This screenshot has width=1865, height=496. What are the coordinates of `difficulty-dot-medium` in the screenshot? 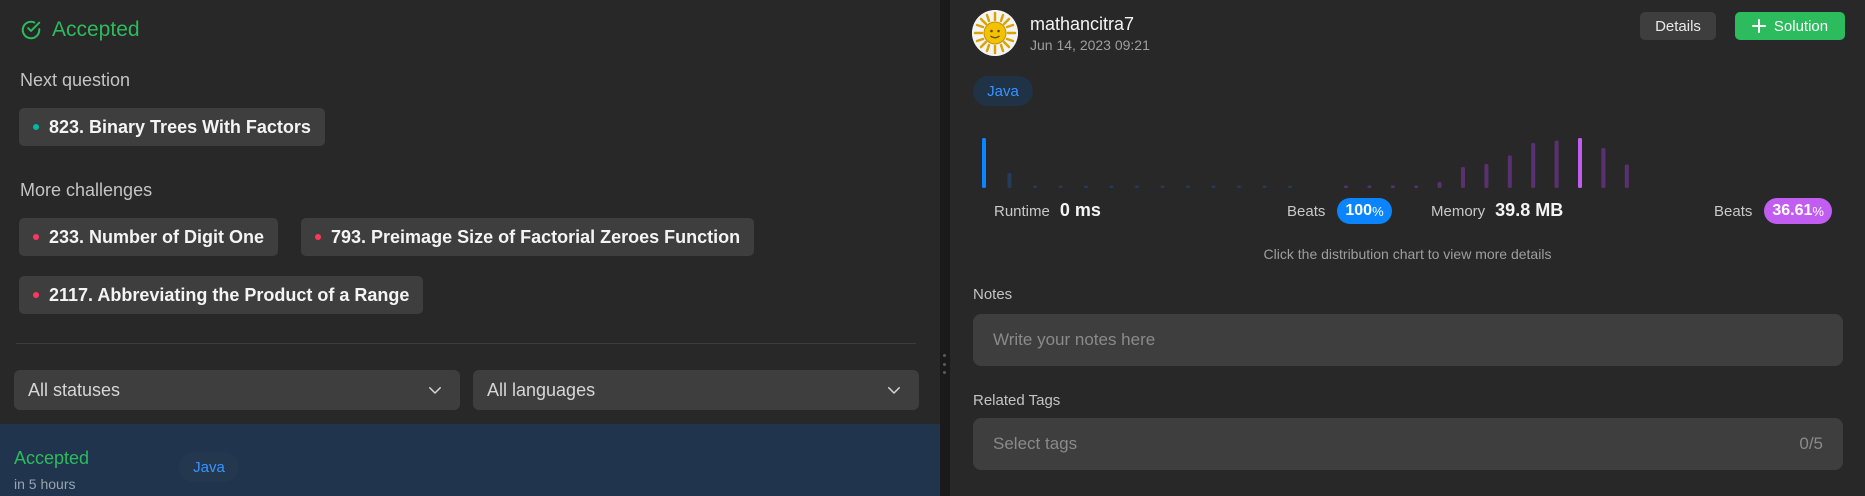 It's located at (36, 127).